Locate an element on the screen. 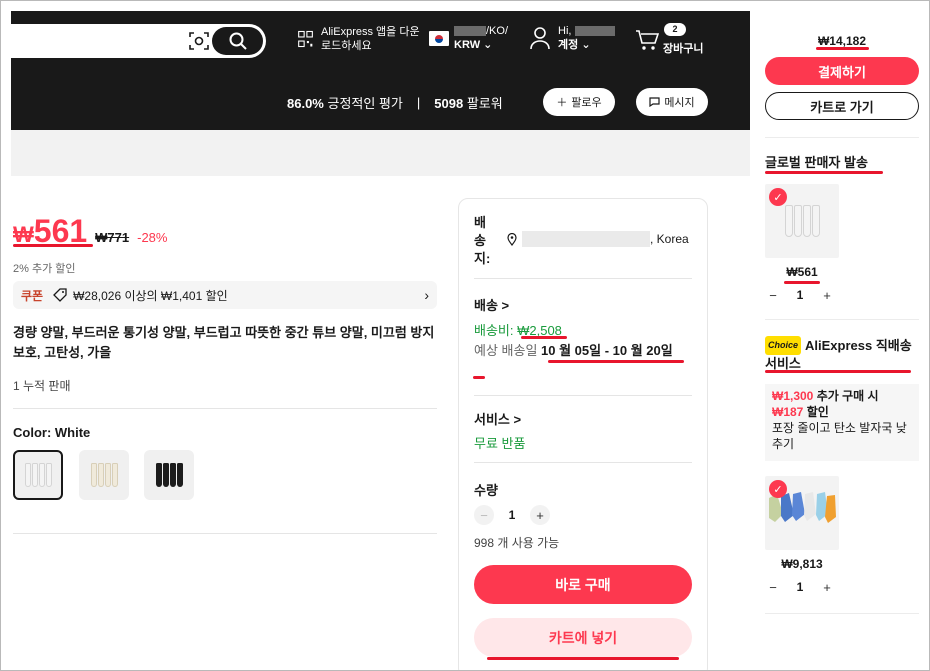 This screenshot has width=930, height=671. cart-item-quantity: − 1 + is located at coordinates (800, 295).